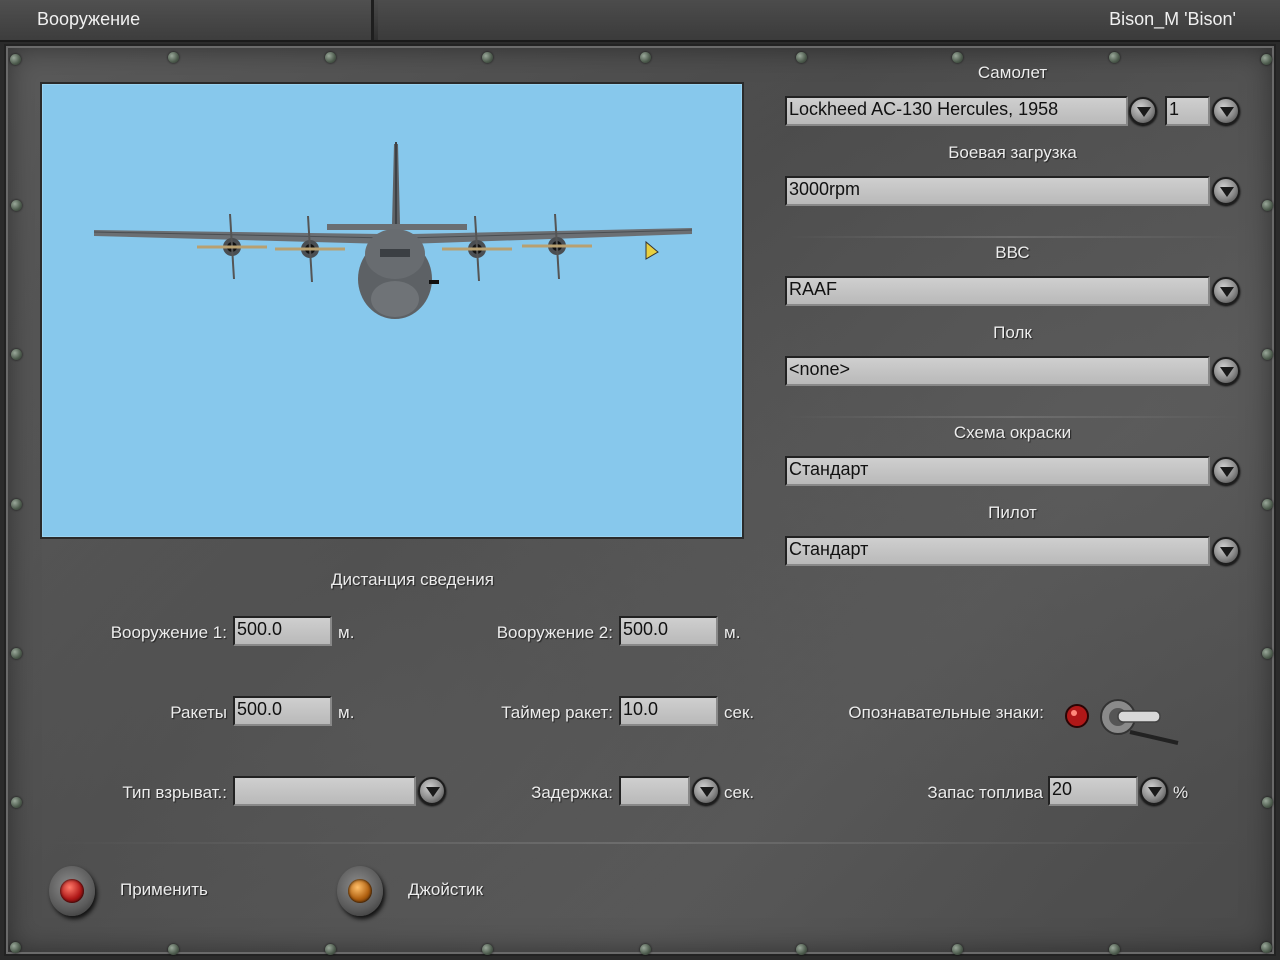  I want to click on fuel-field: 20, so click(1093, 791).